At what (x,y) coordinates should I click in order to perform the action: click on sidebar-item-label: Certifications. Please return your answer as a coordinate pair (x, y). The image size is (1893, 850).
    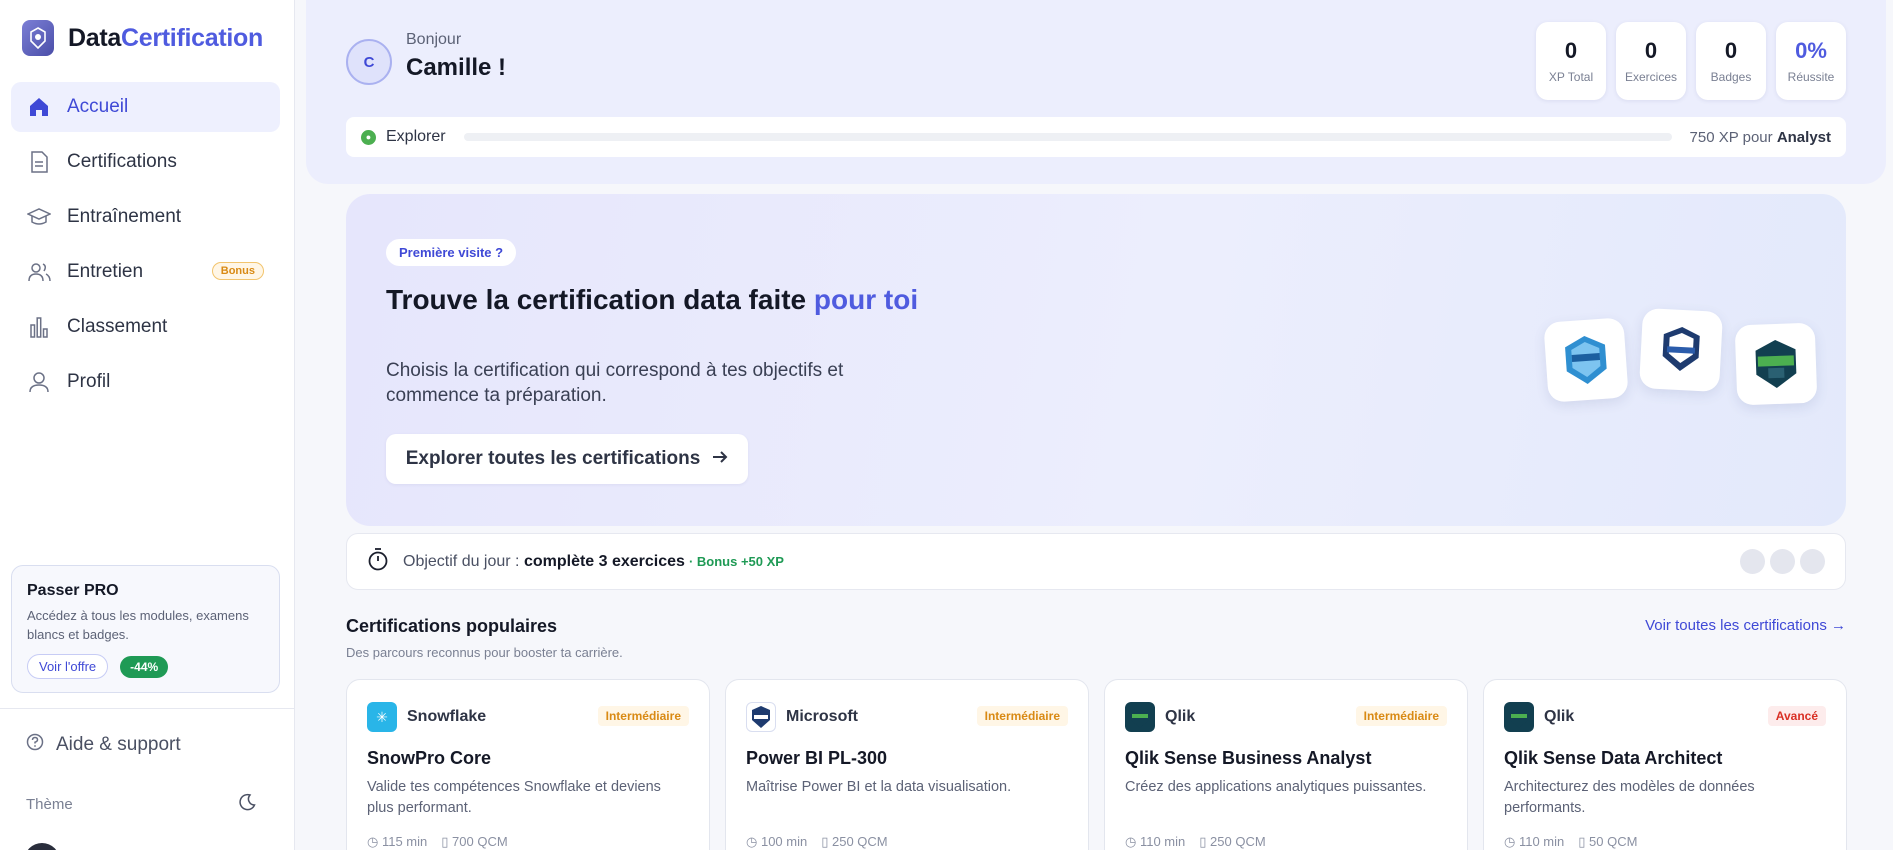
    Looking at the image, I should click on (122, 161).